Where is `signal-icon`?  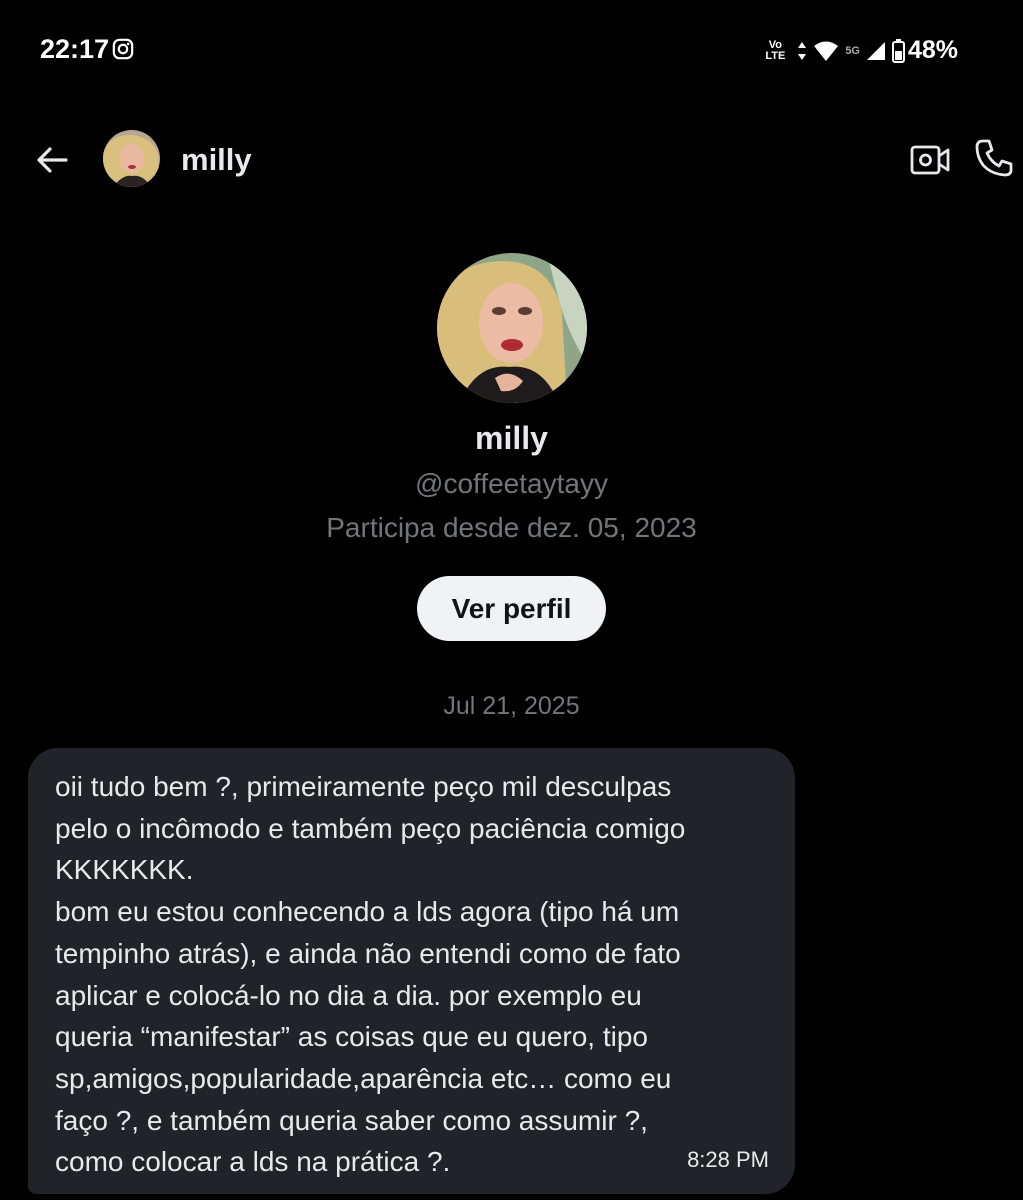
signal-icon is located at coordinates (876, 51).